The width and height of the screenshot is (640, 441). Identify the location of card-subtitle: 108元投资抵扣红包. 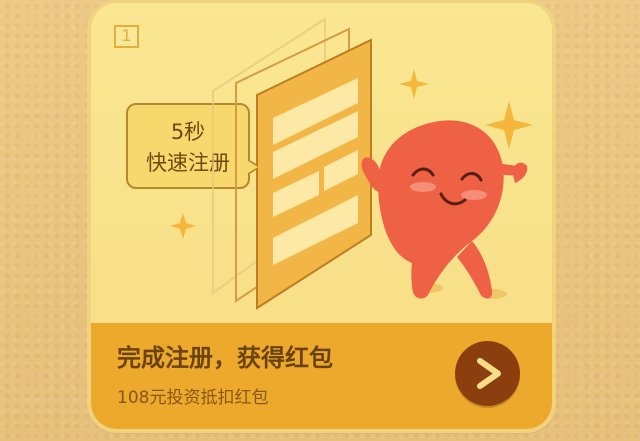
(193, 398).